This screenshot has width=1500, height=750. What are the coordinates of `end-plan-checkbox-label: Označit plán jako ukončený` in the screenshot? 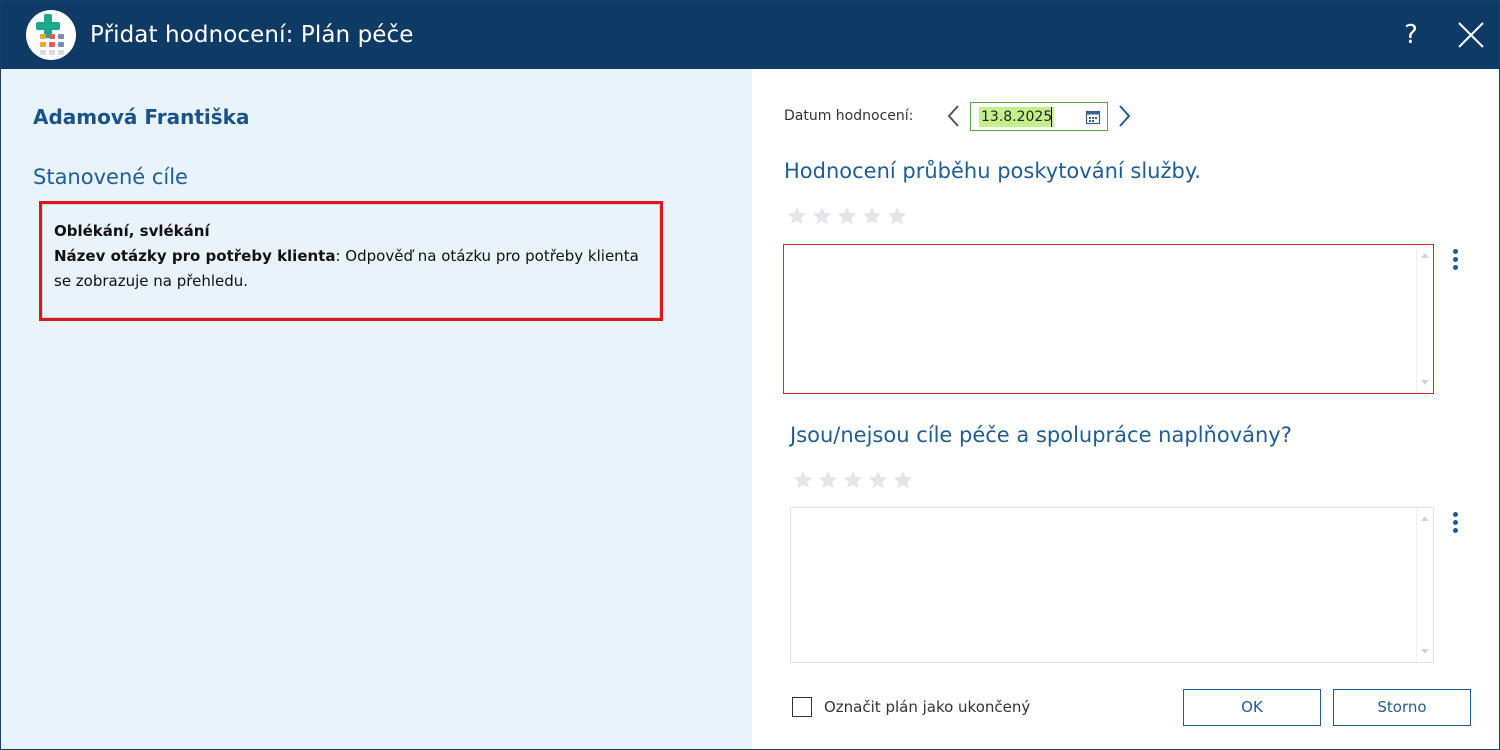 It's located at (927, 707).